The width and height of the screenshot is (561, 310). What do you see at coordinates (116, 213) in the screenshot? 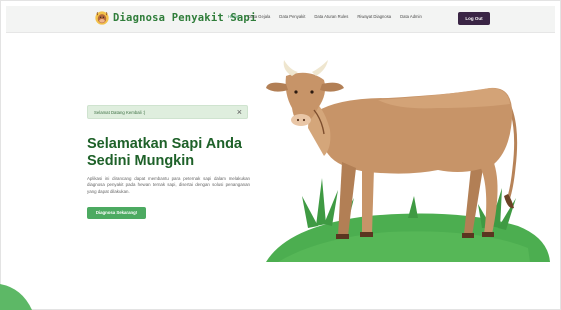
I see `diagnose-now-button: Diagnosa Sekarang!` at bounding box center [116, 213].